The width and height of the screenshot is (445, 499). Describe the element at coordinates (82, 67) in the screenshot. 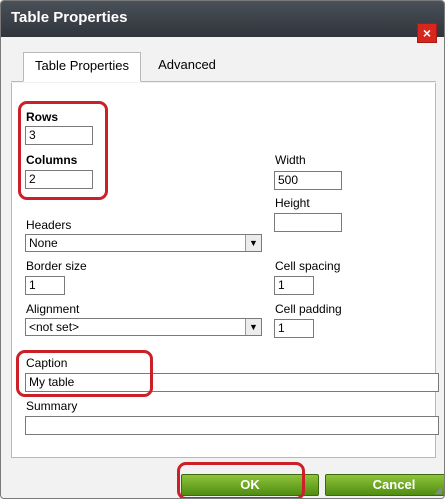

I see `tab-table-properties: Table Properties` at that location.